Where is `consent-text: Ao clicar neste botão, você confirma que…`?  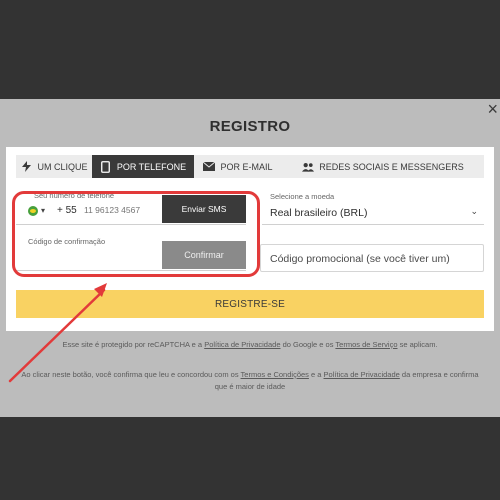
consent-text: Ao clicar neste botão, você confirma que… is located at coordinates (131, 374).